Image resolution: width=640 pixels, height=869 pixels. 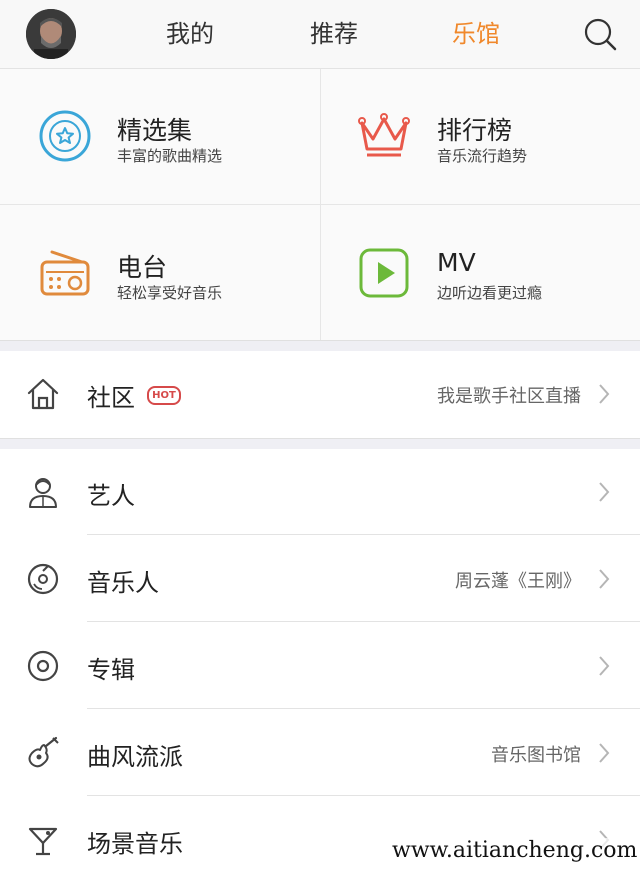 I want to click on charts-subtitle: 音乐流行趋势, so click(x=482, y=156).